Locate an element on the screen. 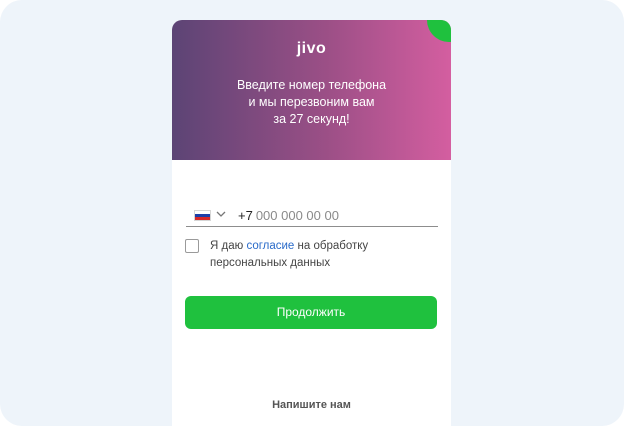 The height and width of the screenshot is (426, 624). country-code: +7 is located at coordinates (245, 215).